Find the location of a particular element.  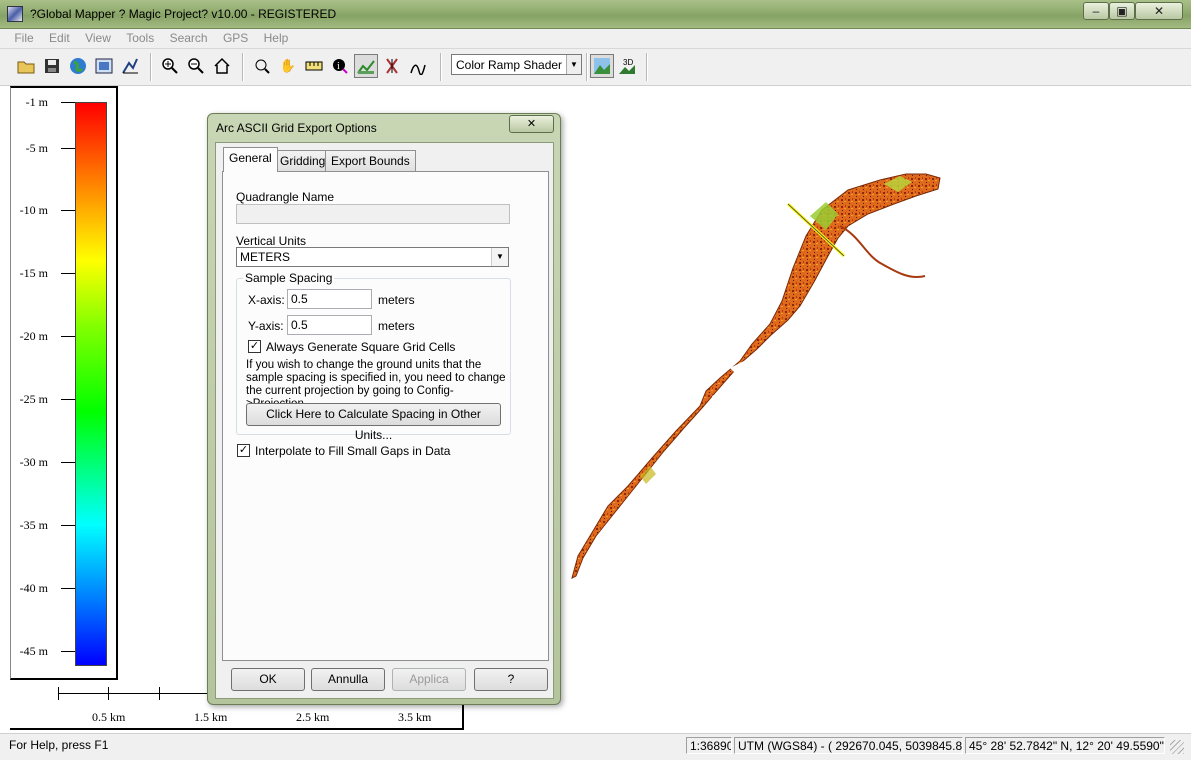

legend-label: -35 m is located at coordinates (33, 525).